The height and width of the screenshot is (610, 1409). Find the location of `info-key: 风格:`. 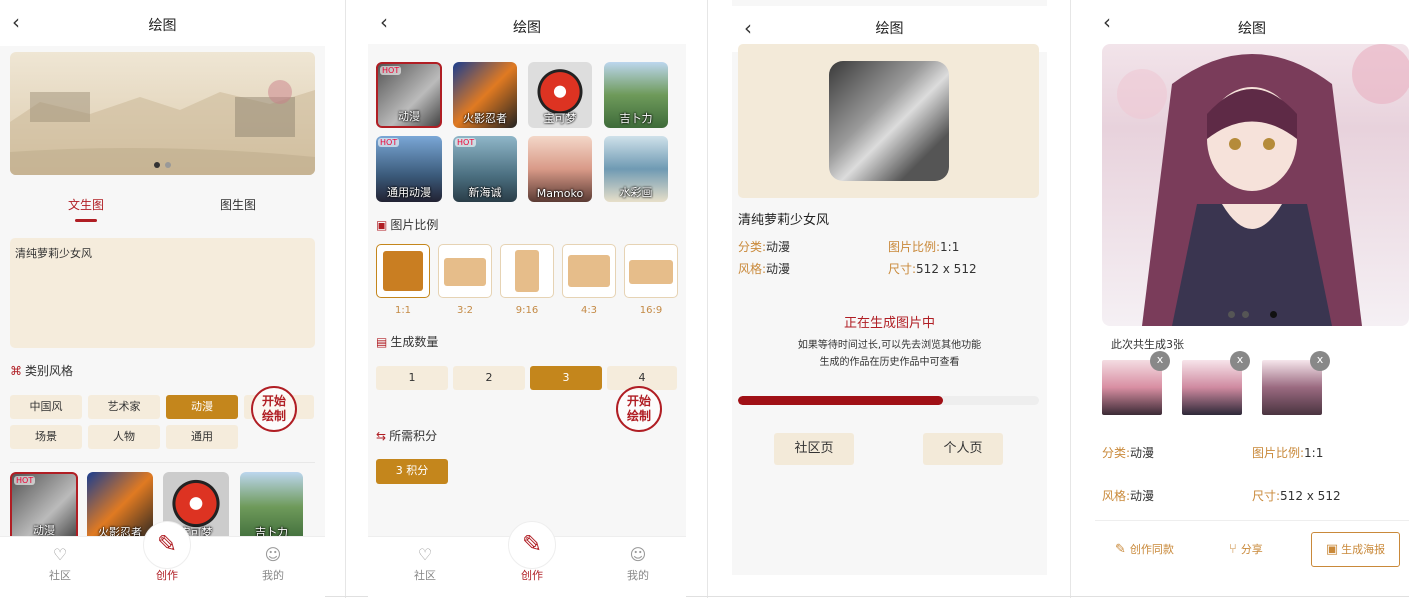

info-key: 风格: is located at coordinates (1116, 496).